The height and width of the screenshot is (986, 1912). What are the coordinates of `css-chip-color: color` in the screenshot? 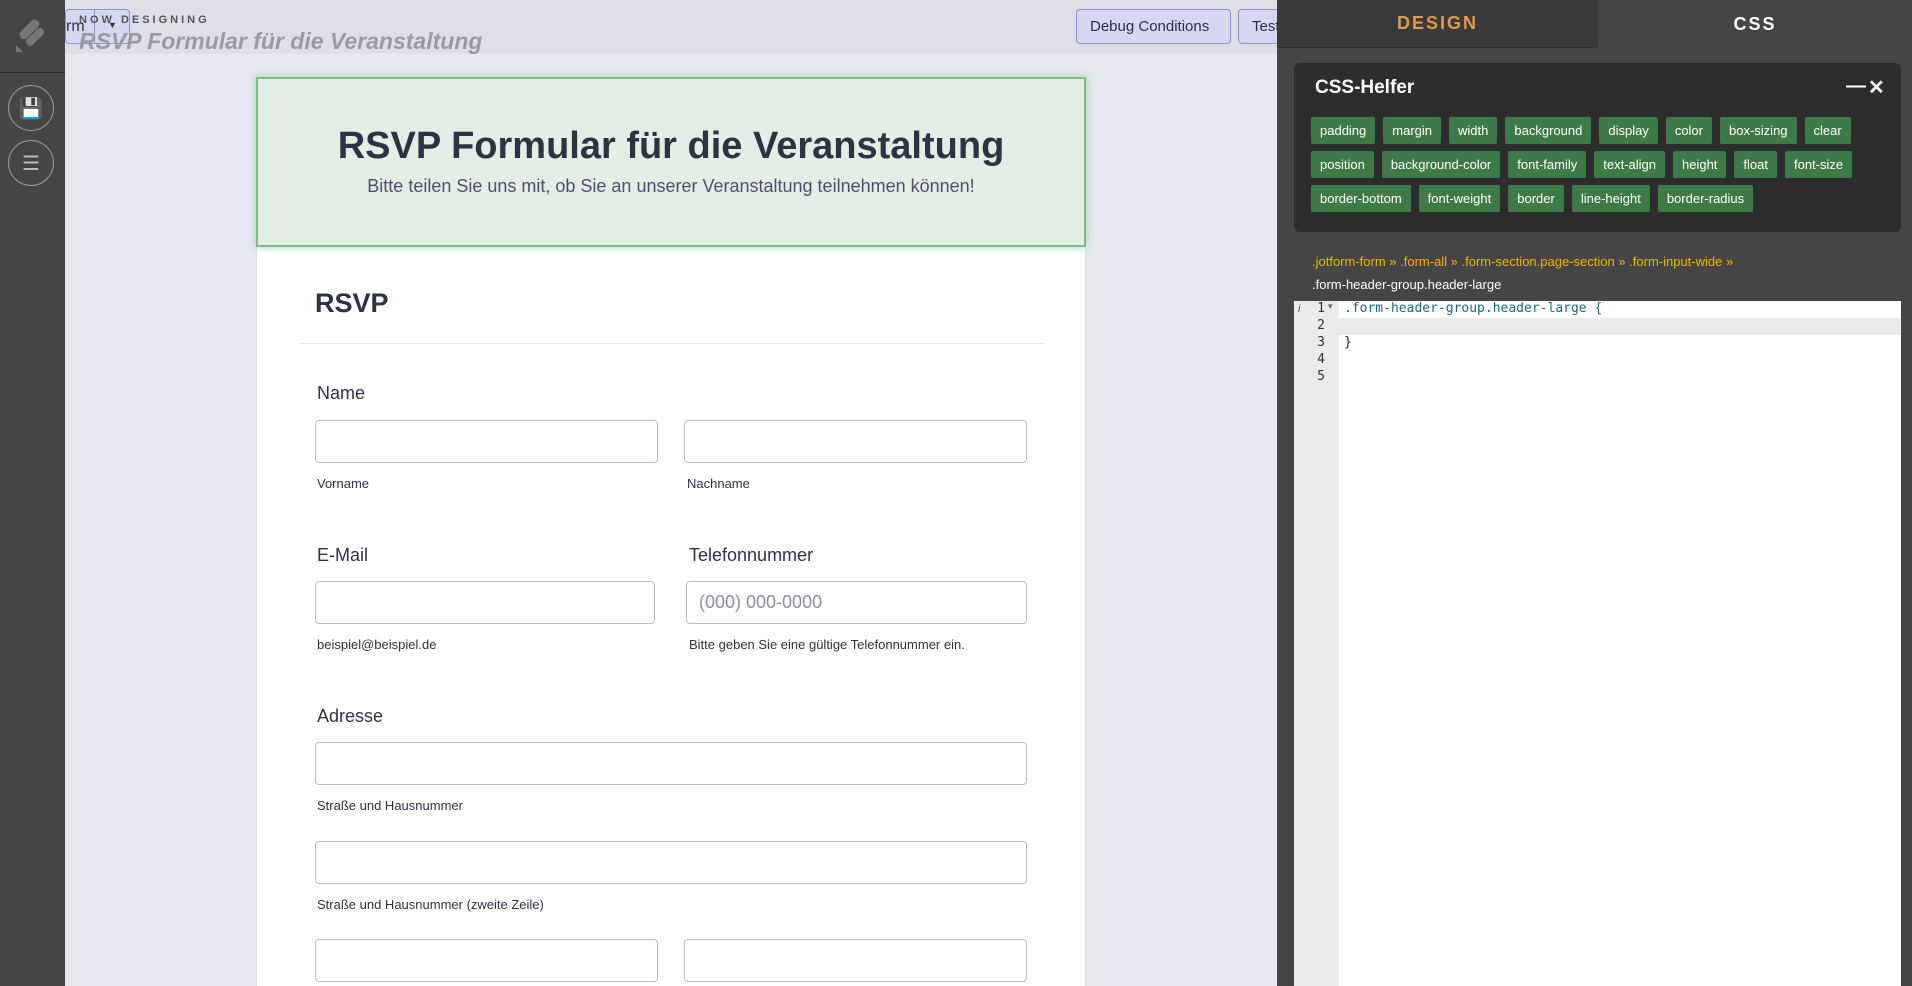 It's located at (1688, 130).